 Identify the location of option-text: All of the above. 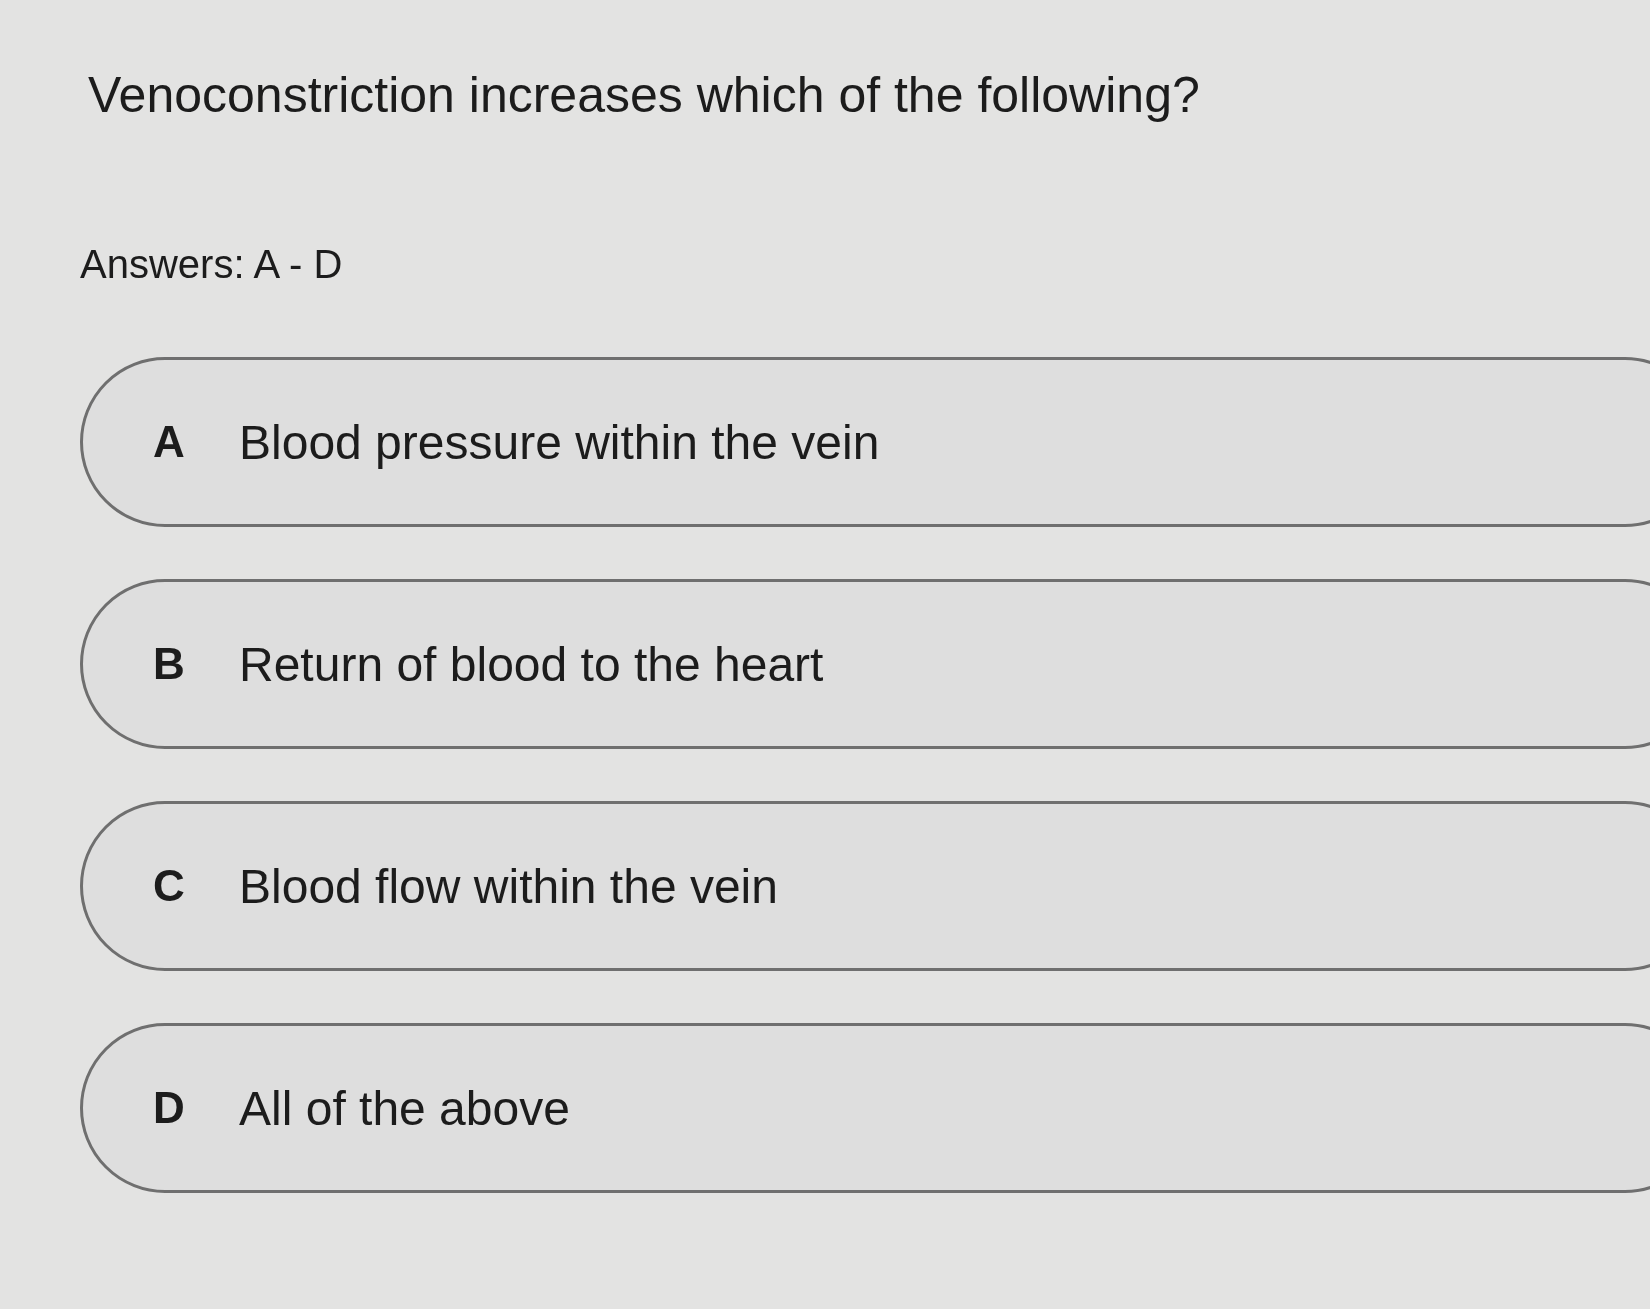
(404, 1108).